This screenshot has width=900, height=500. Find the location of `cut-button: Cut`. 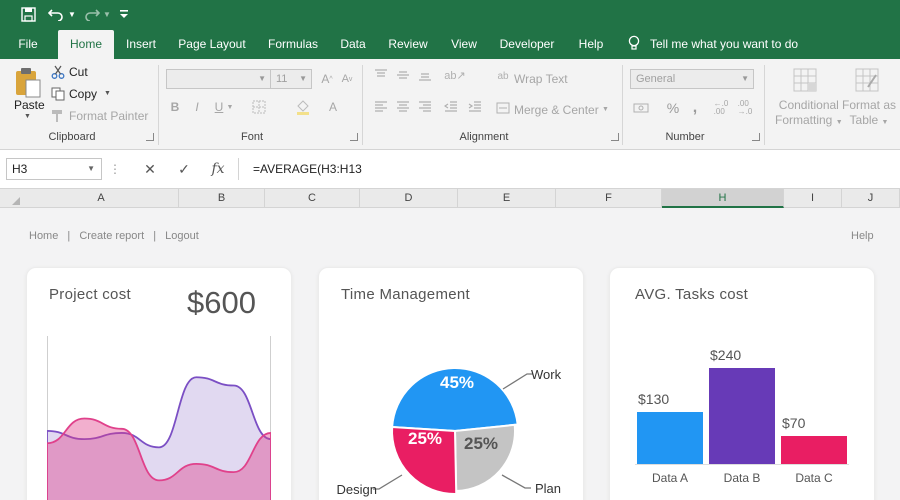

cut-button: Cut is located at coordinates (78, 72).